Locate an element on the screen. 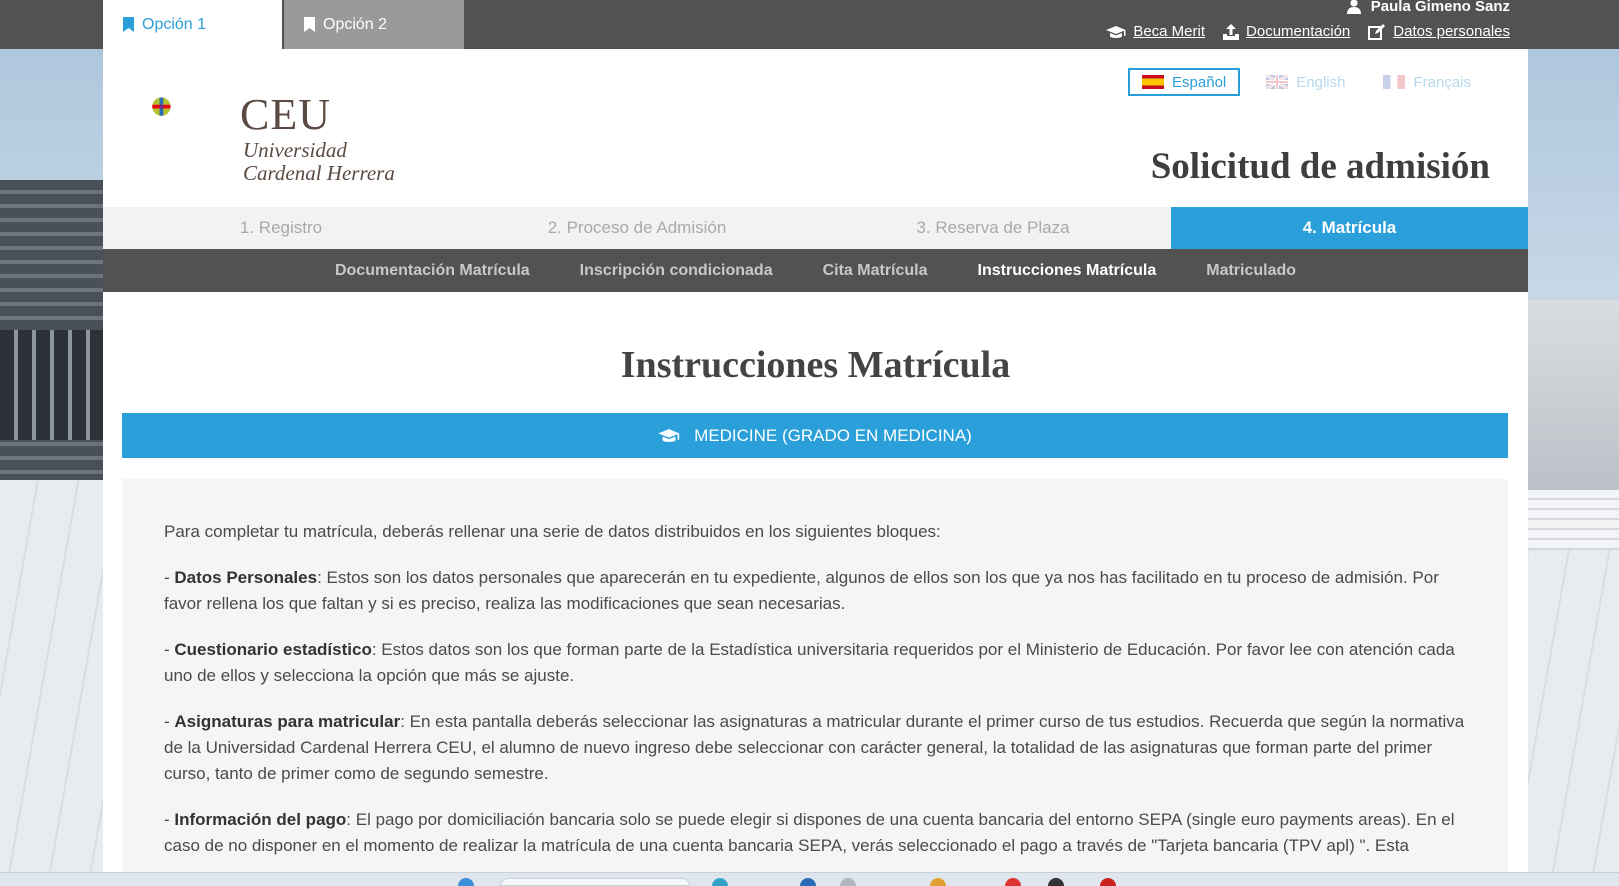 This screenshot has height=886, width=1619. subnav-documentacion-matricula: Documentación Matrícula is located at coordinates (432, 271).